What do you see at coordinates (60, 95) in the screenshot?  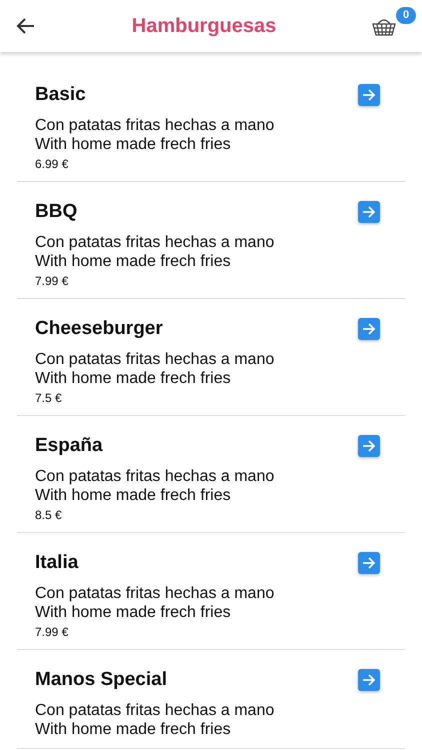 I see `product-name: Basic` at bounding box center [60, 95].